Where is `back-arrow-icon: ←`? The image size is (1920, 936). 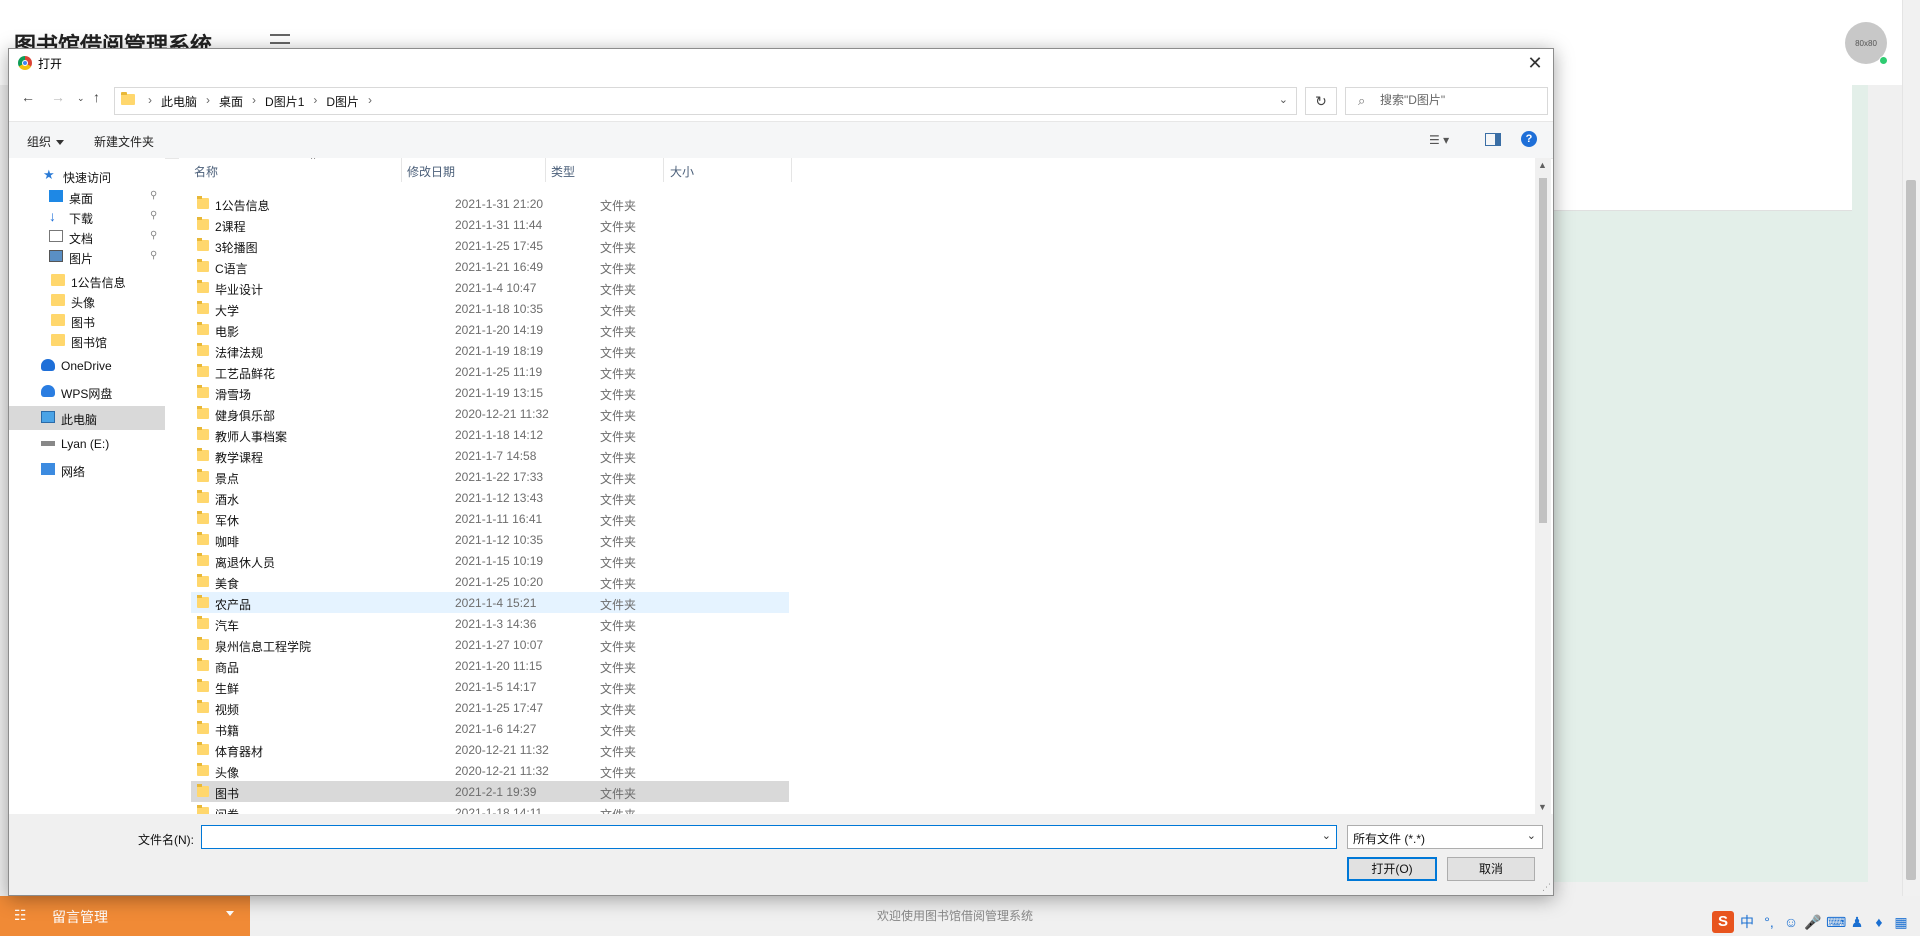
back-arrow-icon: ← is located at coordinates (28, 97).